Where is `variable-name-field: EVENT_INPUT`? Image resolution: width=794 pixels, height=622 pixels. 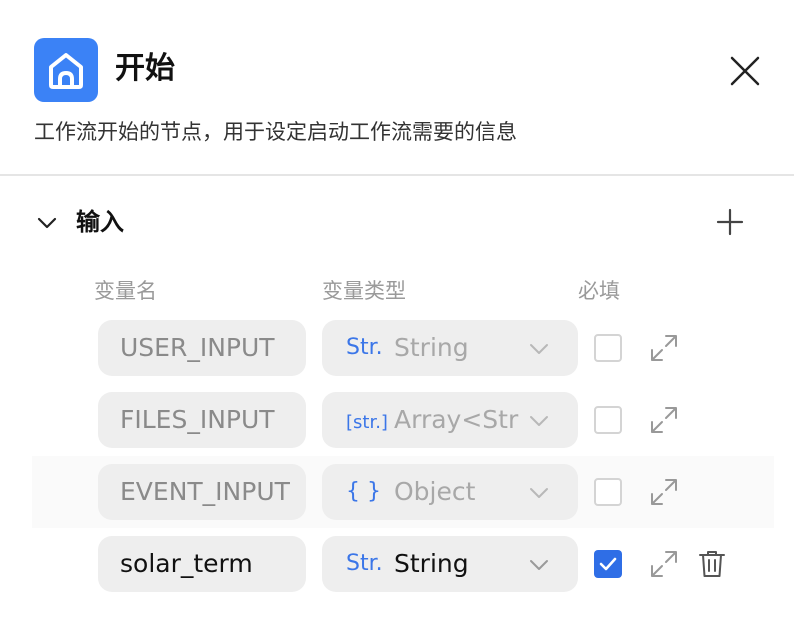 variable-name-field: EVENT_INPUT is located at coordinates (202, 492).